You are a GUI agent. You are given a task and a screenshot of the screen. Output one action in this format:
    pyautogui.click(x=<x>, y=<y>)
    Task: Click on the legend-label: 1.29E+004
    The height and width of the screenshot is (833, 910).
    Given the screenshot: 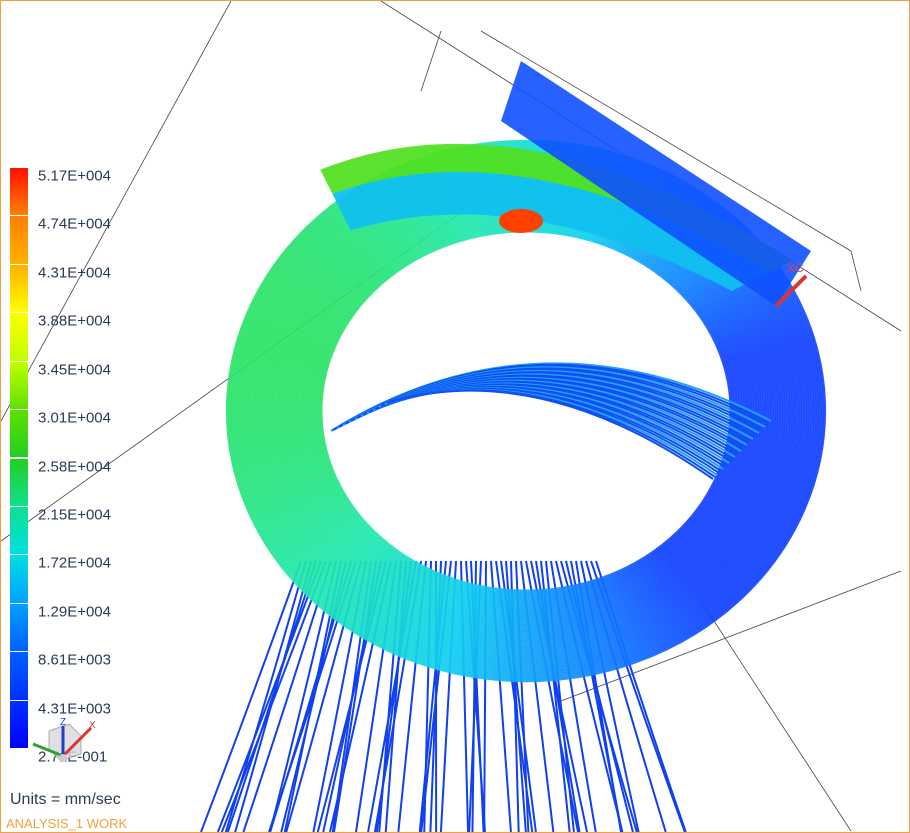 What is the action you would take?
    pyautogui.click(x=74, y=612)
    